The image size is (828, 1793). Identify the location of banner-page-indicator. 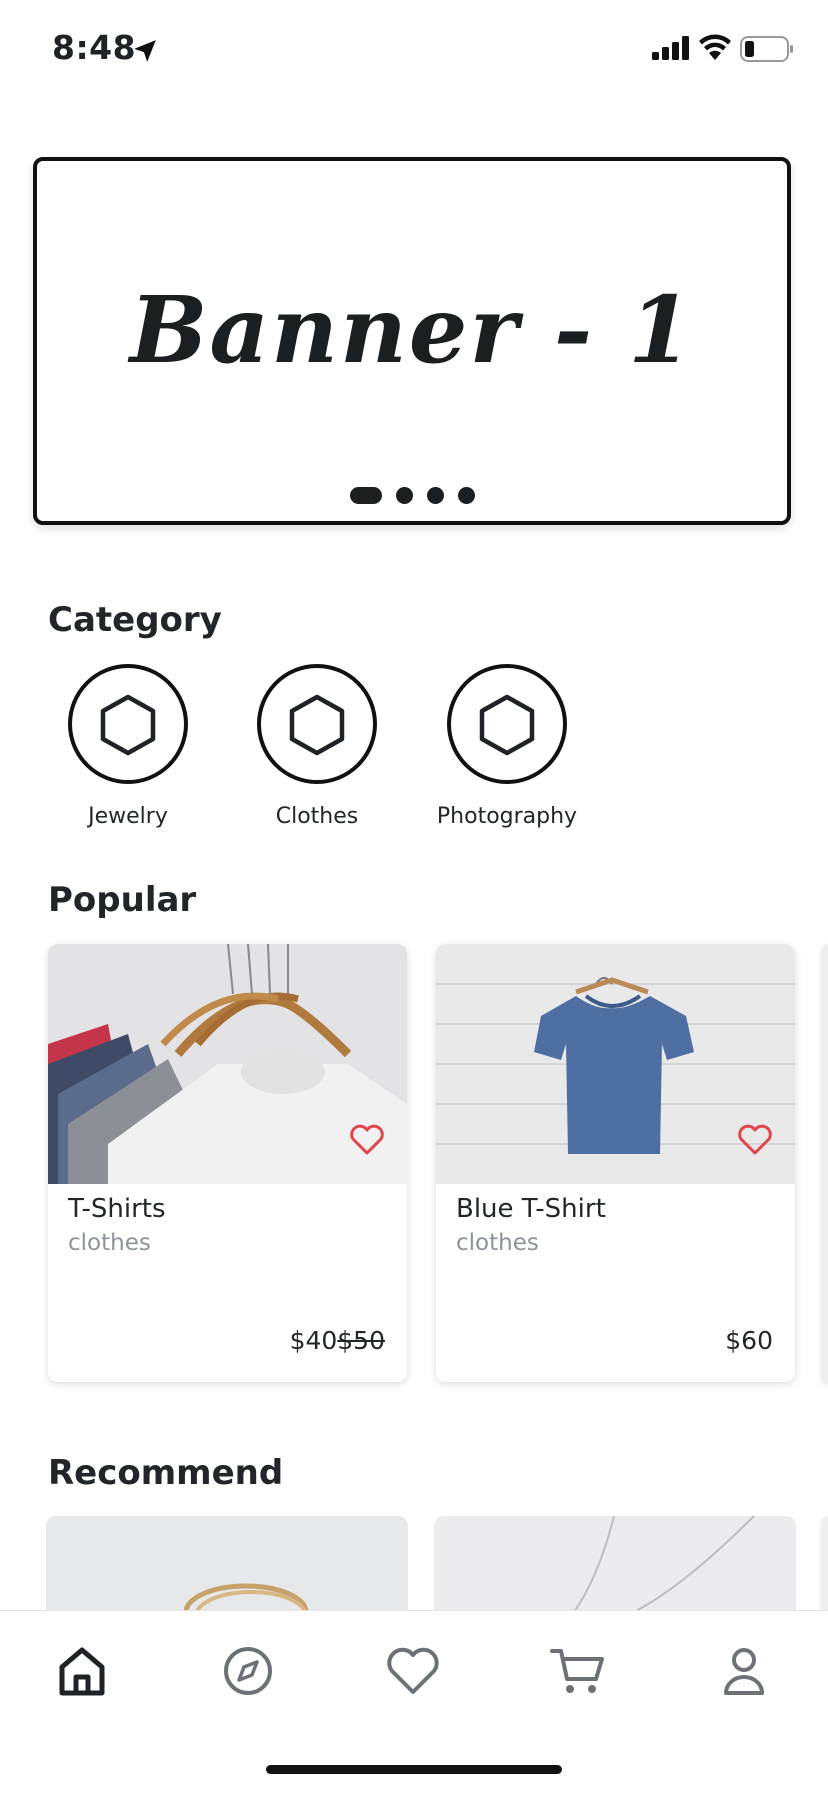
(412, 494).